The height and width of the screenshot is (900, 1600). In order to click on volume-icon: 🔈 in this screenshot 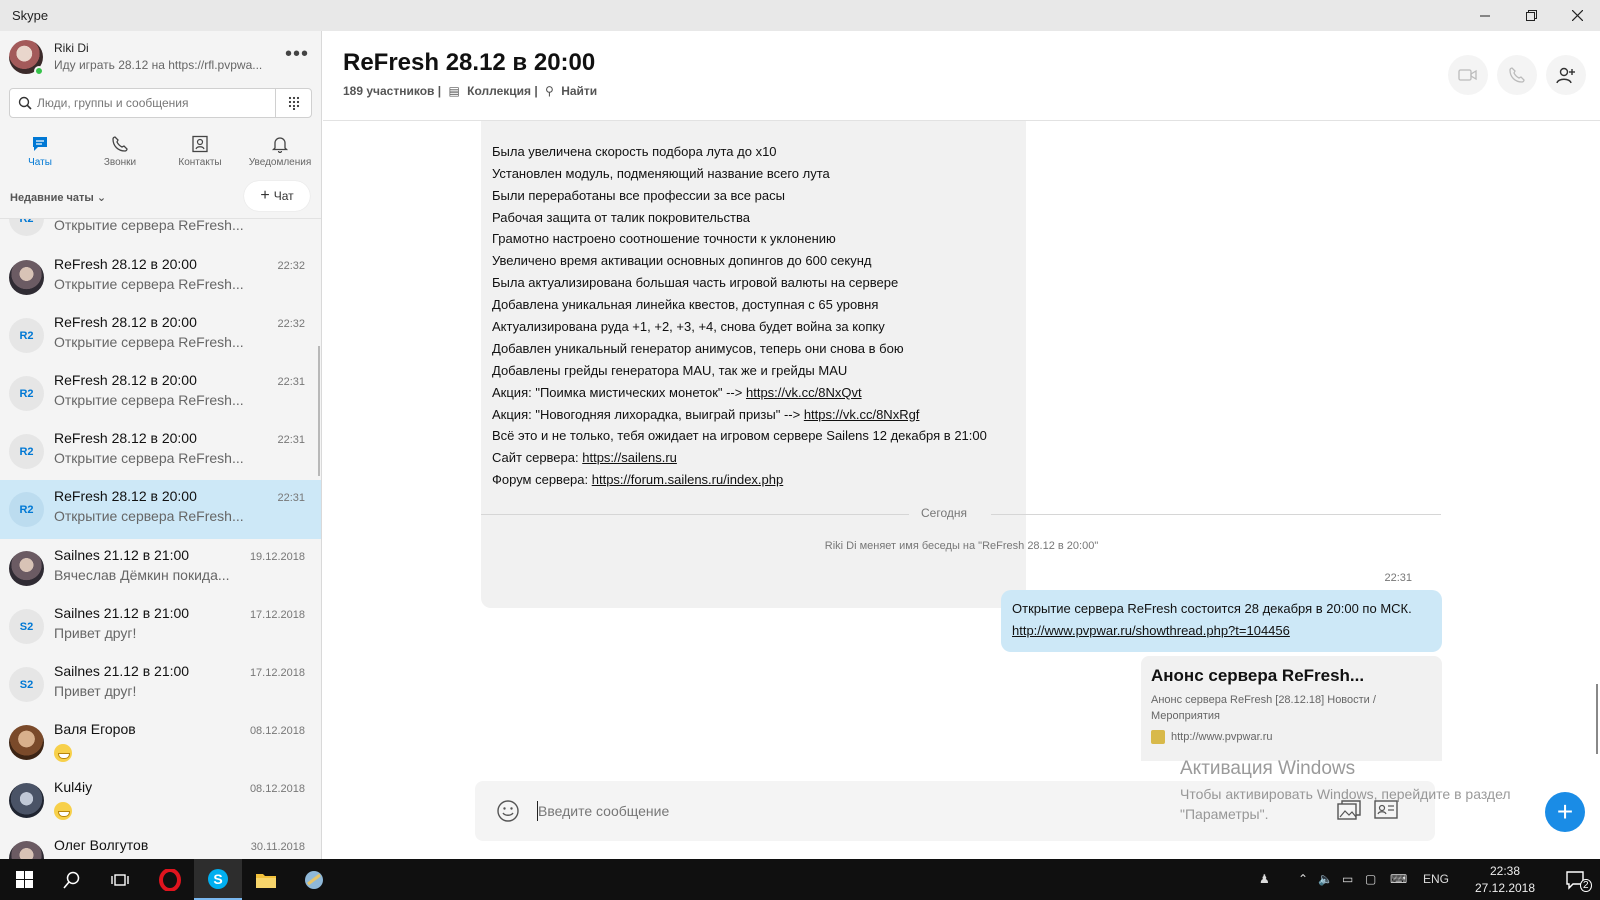, I will do `click(1325, 879)`.